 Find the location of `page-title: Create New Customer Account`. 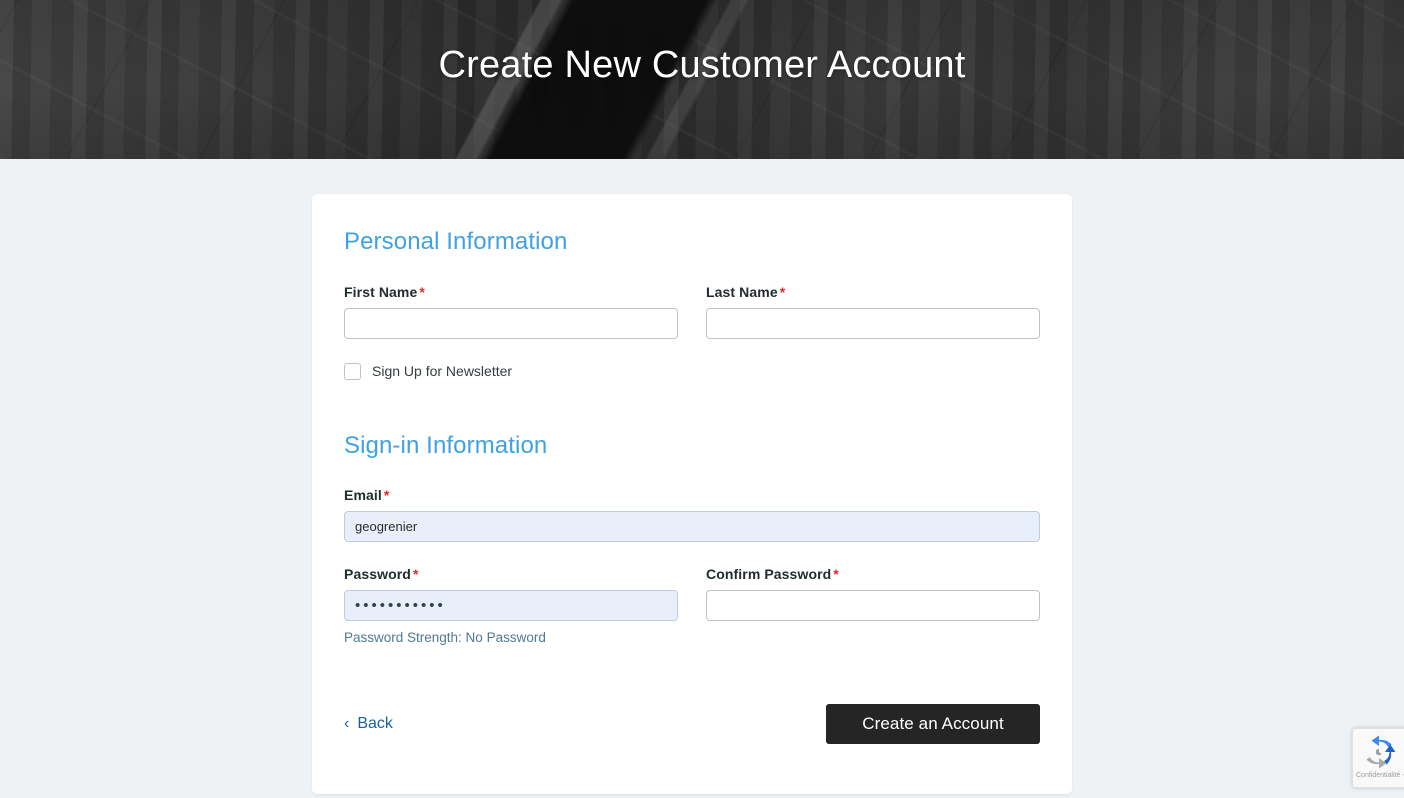

page-title: Create New Customer Account is located at coordinates (702, 65).